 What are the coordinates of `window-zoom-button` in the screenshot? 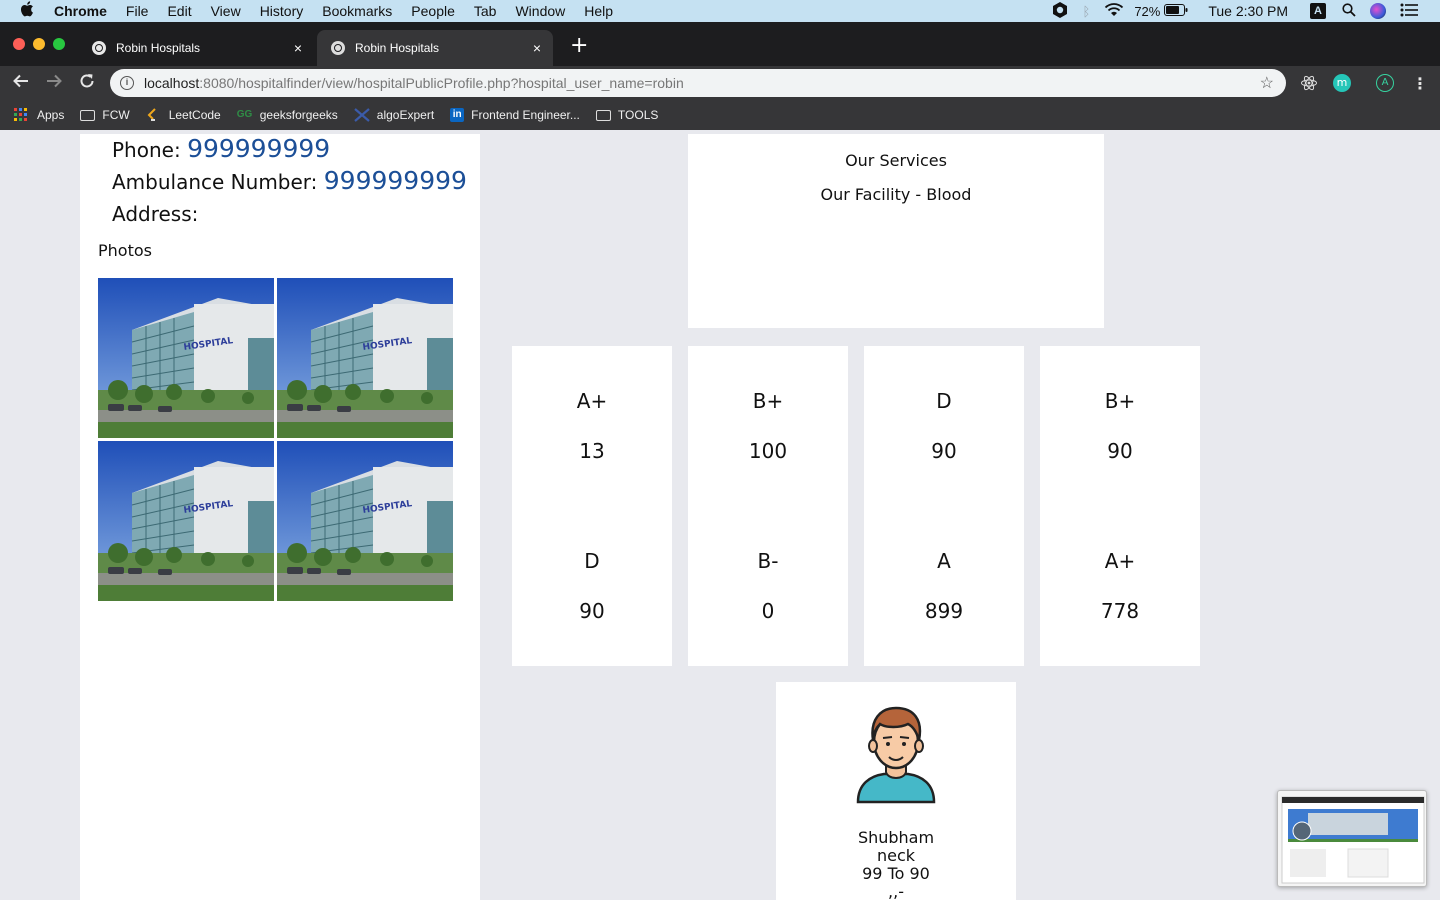 It's located at (59, 44).